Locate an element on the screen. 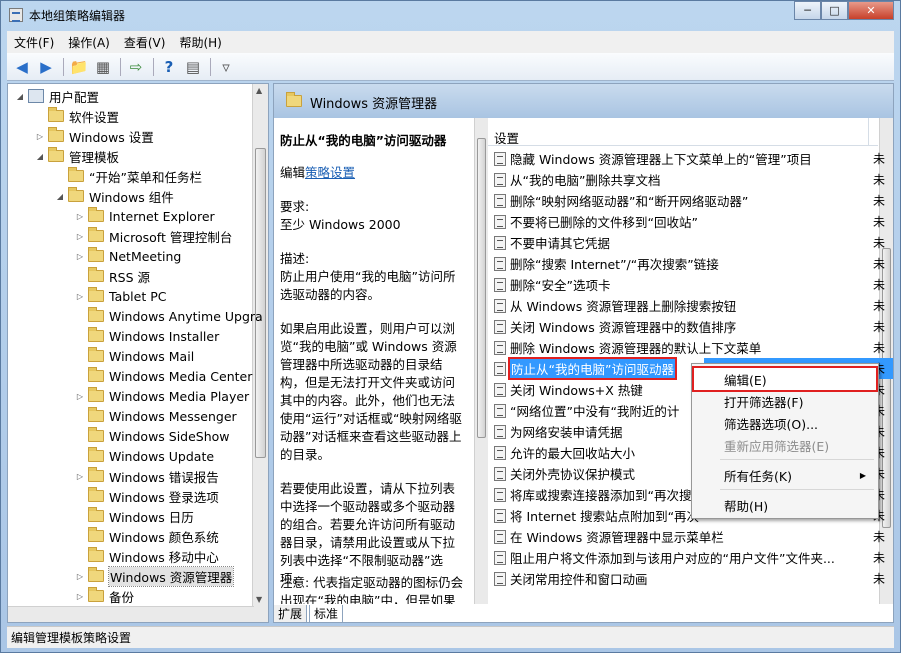 The width and height of the screenshot is (901, 653). requirements-label: 要求: is located at coordinates (295, 206).